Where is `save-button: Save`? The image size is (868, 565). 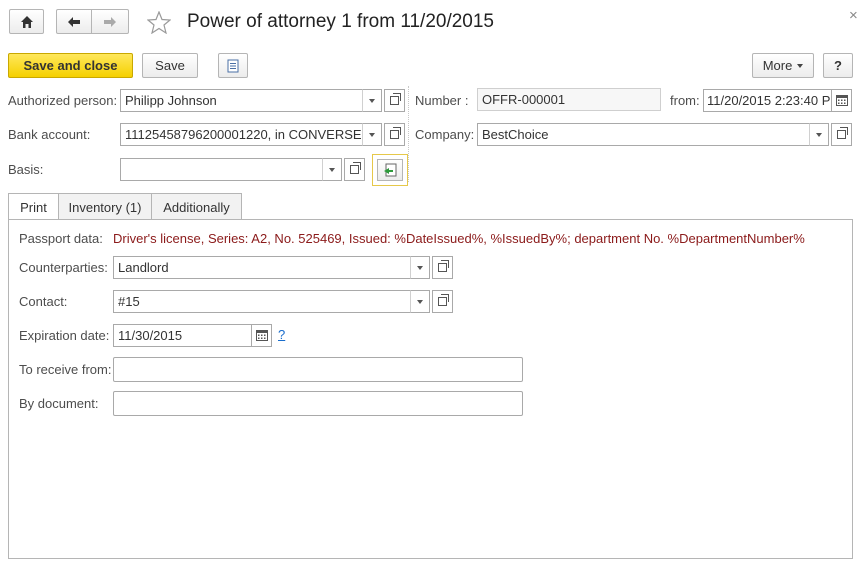
save-button: Save is located at coordinates (170, 65).